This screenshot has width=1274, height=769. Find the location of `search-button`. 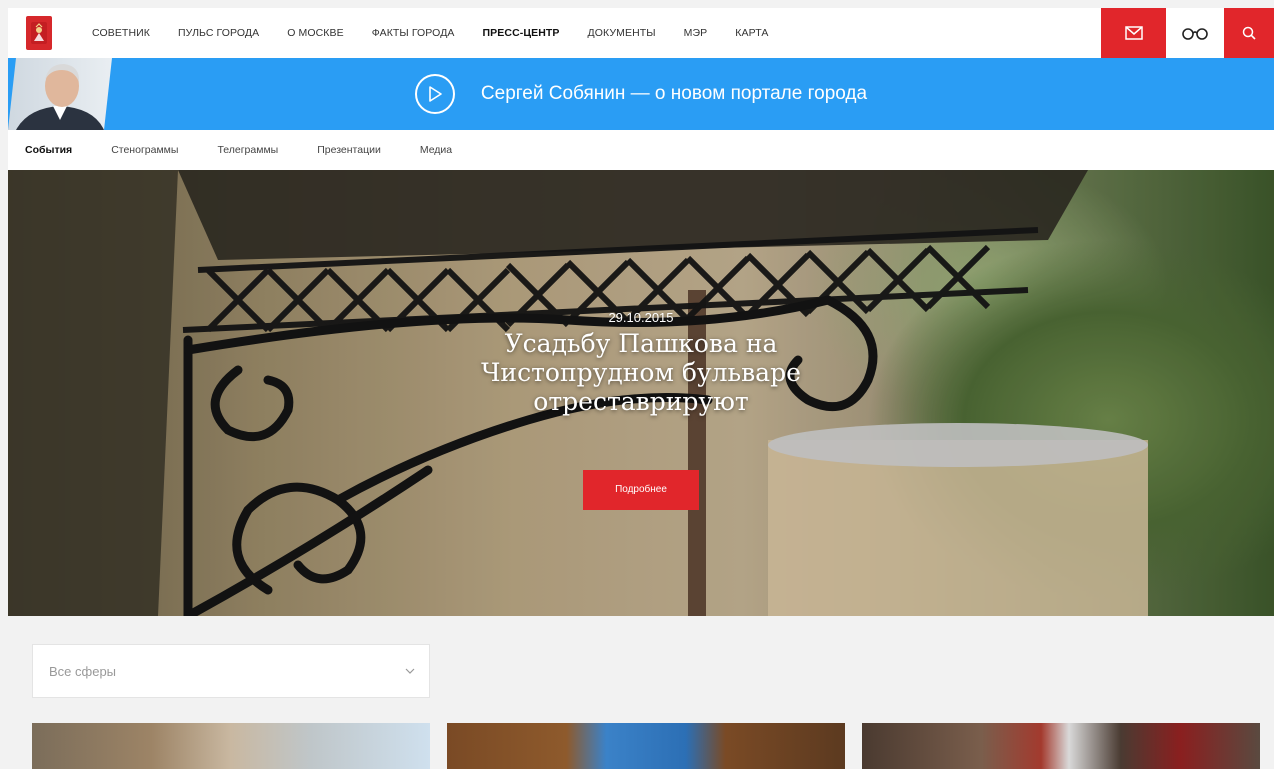

search-button is located at coordinates (1249, 33).